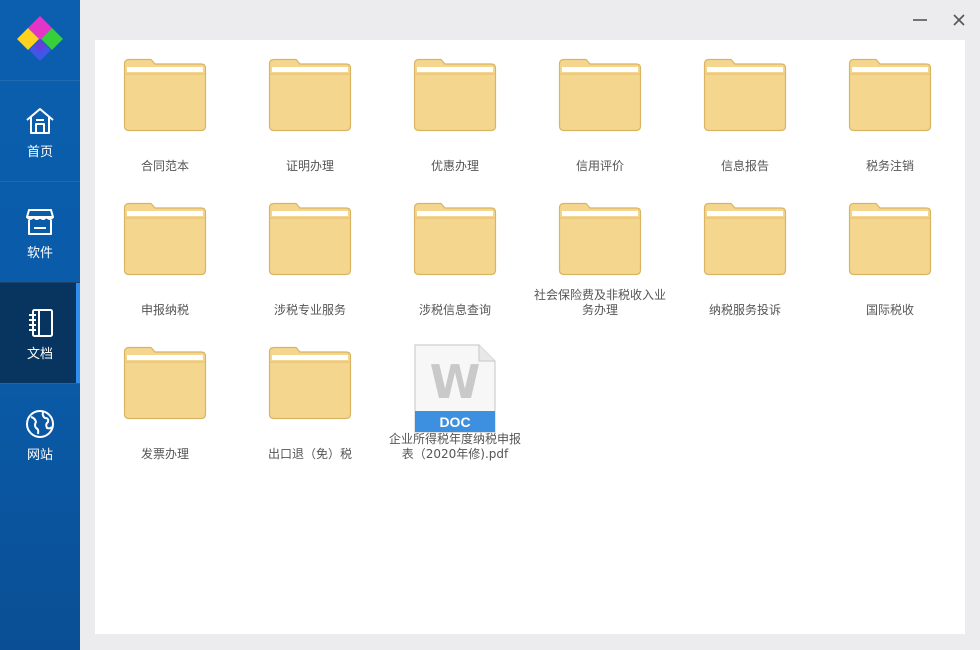 This screenshot has width=980, height=650. What do you see at coordinates (40, 40) in the screenshot?
I see `app-logo` at bounding box center [40, 40].